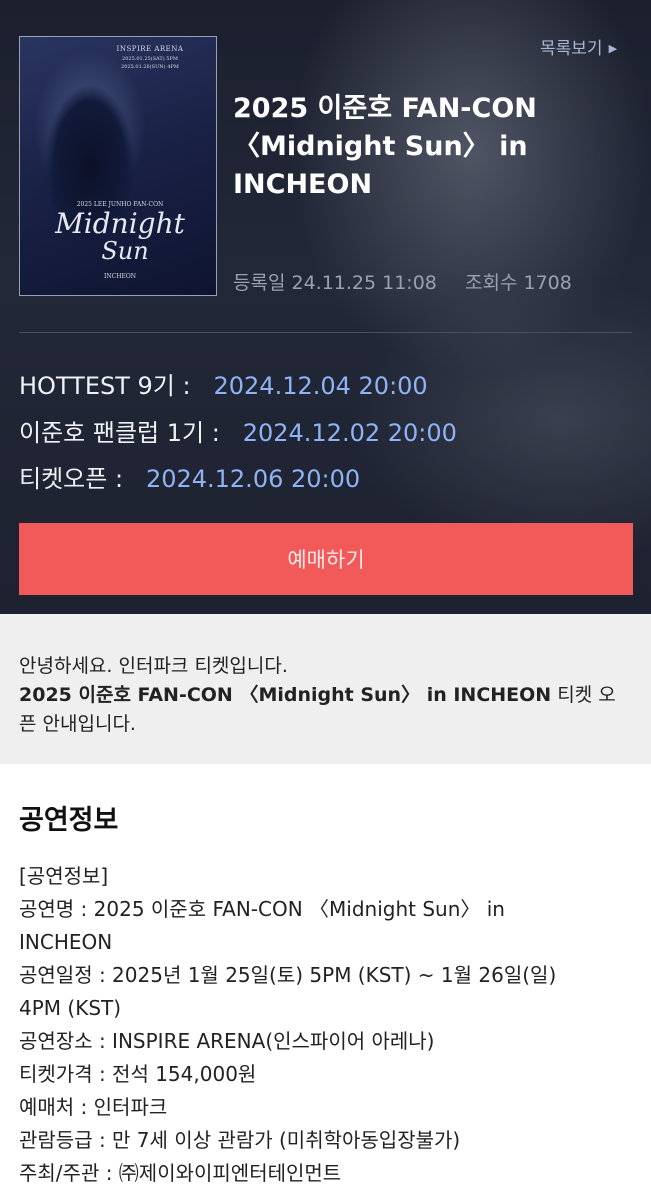 The height and width of the screenshot is (1200, 651). What do you see at coordinates (150, 49) in the screenshot?
I see `poster-arena-text: INSPIRE ARENA` at bounding box center [150, 49].